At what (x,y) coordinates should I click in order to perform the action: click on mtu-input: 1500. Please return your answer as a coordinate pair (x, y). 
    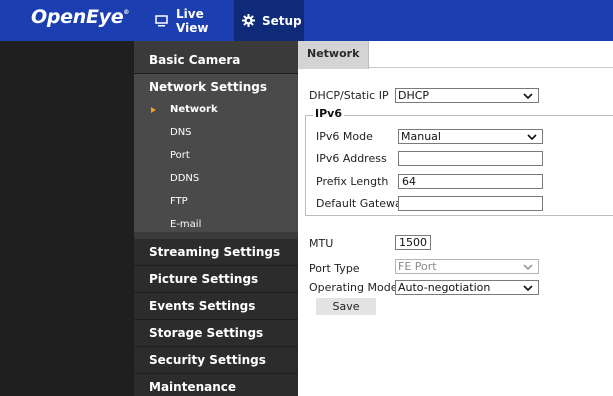
    Looking at the image, I should click on (413, 242).